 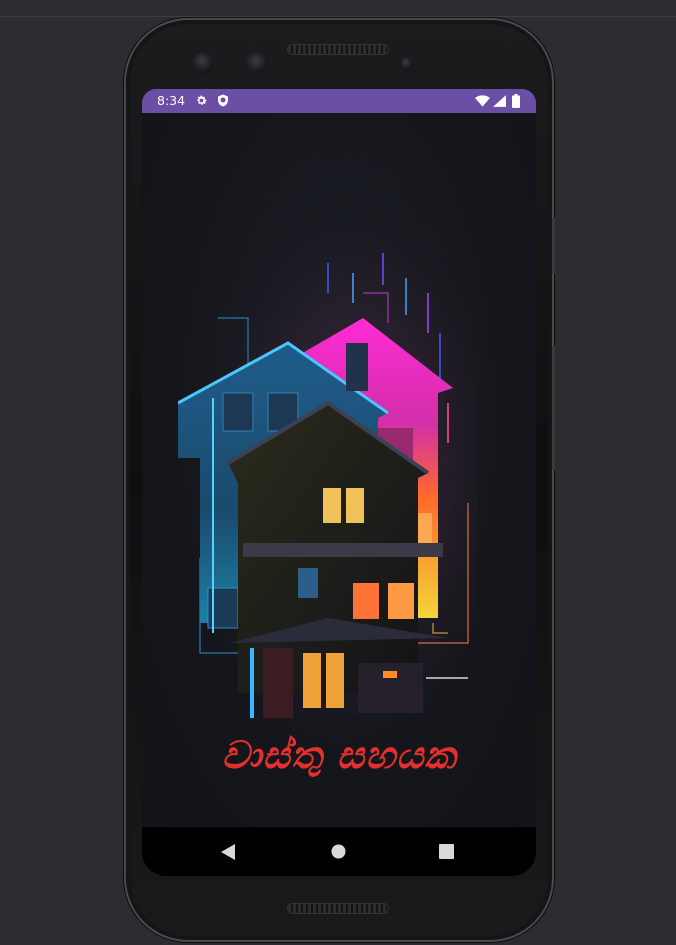 What do you see at coordinates (339, 101) in the screenshot?
I see `status-bar: 8:34` at bounding box center [339, 101].